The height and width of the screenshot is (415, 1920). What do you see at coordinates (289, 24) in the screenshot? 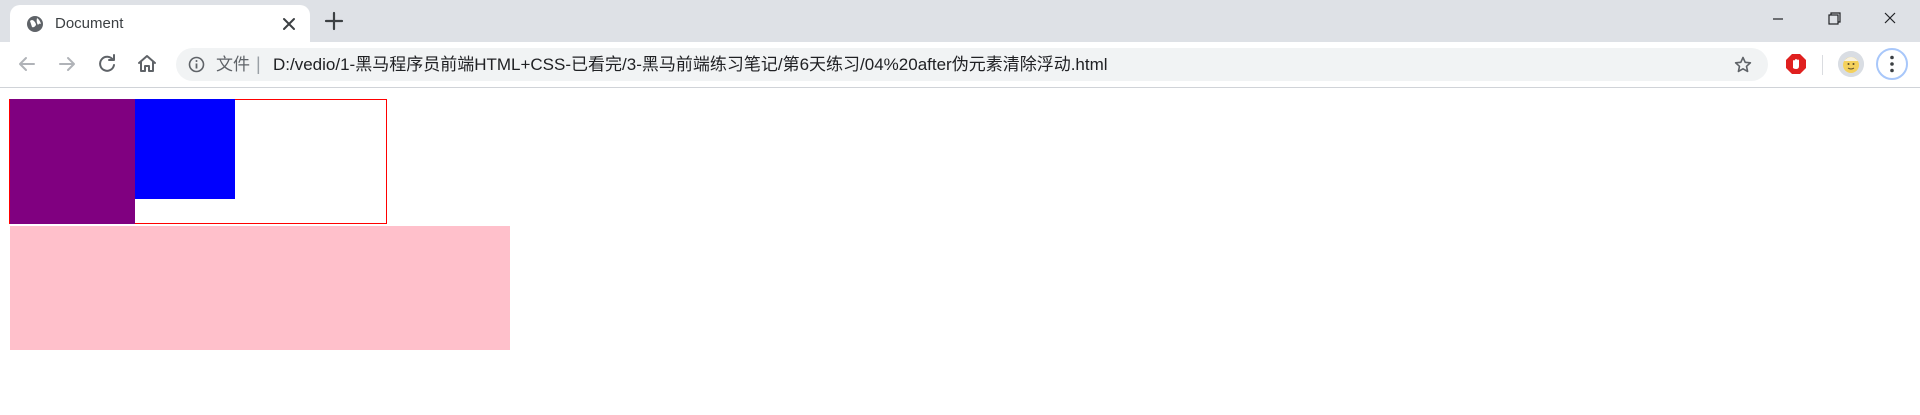
I see `tab-close-icon` at bounding box center [289, 24].